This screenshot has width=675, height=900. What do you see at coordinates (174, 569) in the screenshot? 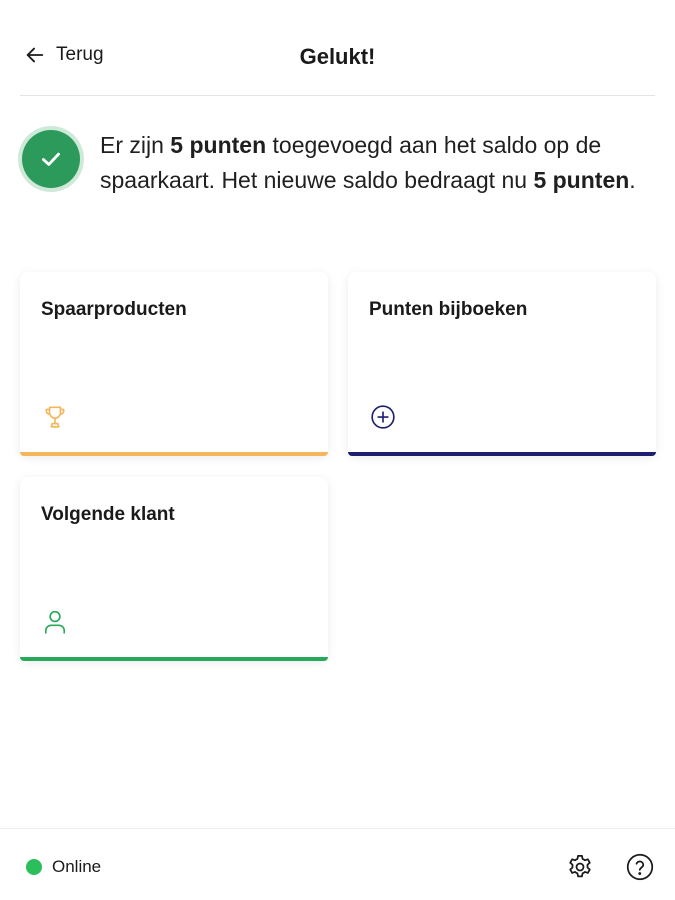
I see `tile-volgende-klant: Volgende klant` at bounding box center [174, 569].